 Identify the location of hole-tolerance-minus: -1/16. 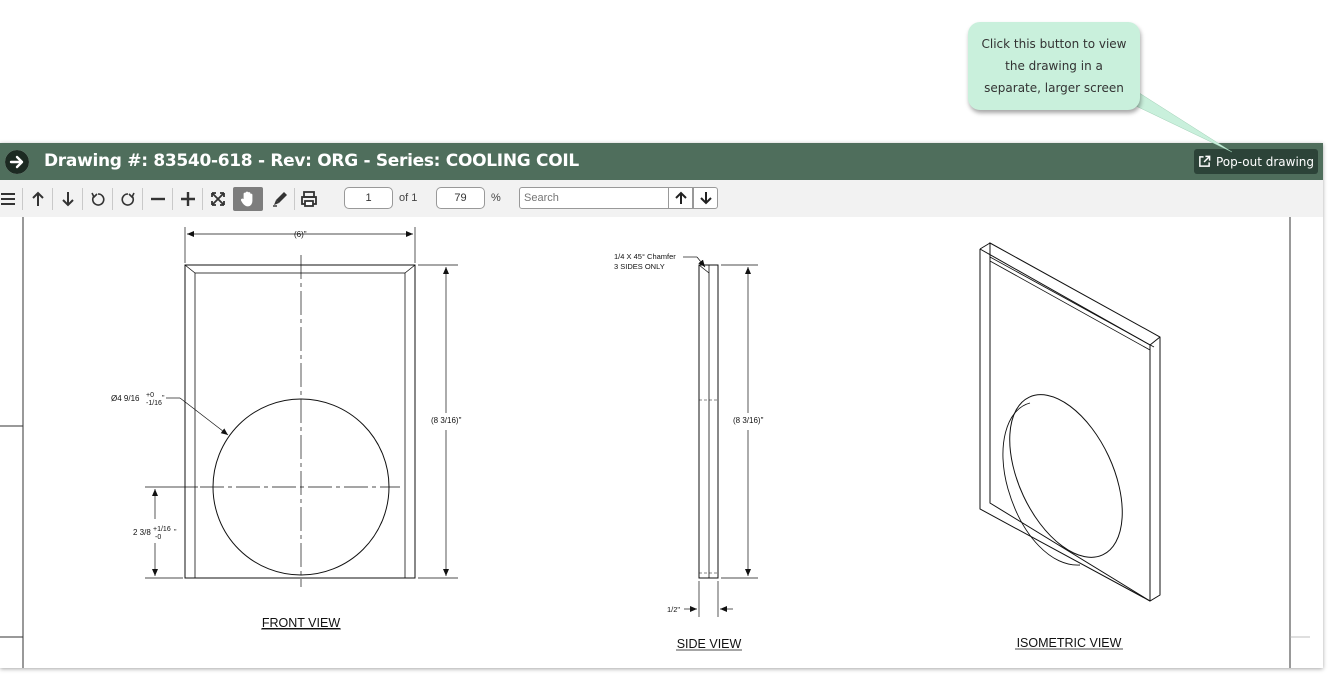
(154, 403).